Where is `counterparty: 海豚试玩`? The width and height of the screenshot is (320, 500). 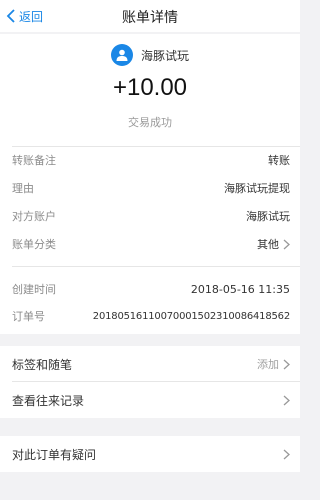 counterparty: 海豚试玩 is located at coordinates (150, 55).